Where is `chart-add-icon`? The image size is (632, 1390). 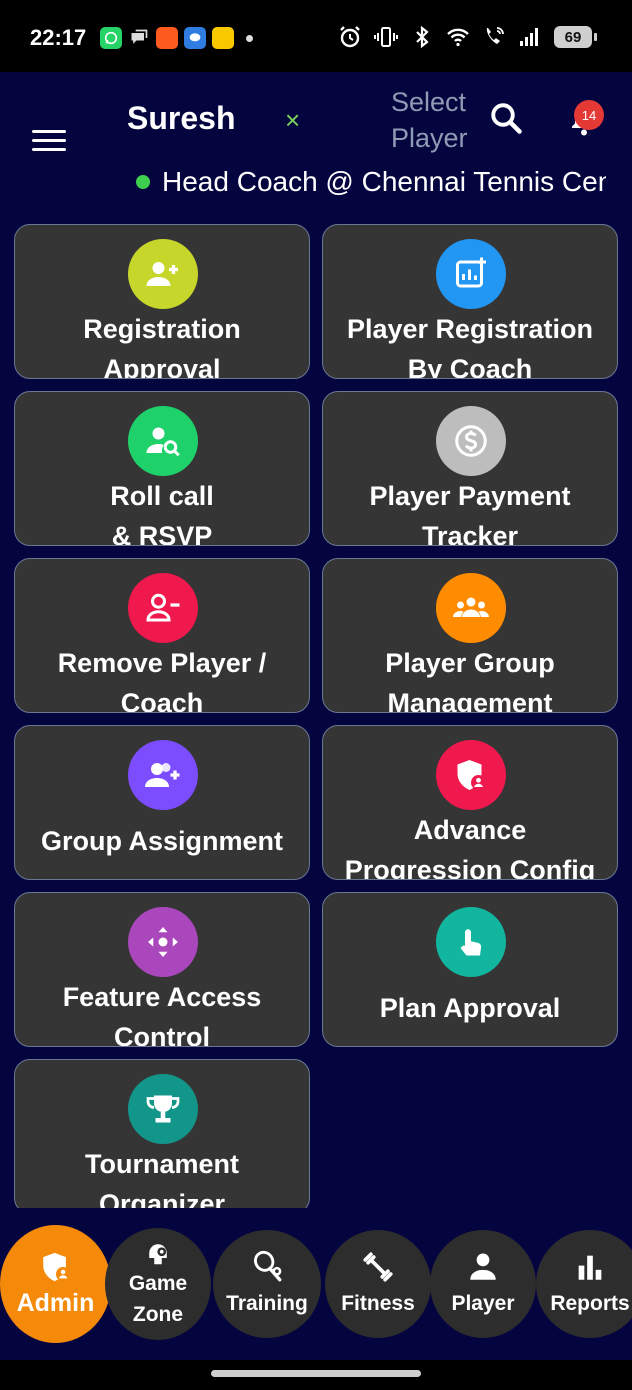 chart-add-icon is located at coordinates (471, 274).